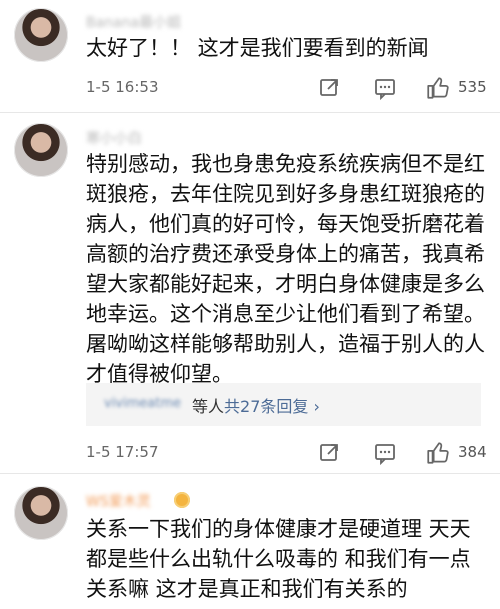 The width and height of the screenshot is (500, 609). What do you see at coordinates (122, 452) in the screenshot?
I see `comment-time: 1-5 17:57` at bounding box center [122, 452].